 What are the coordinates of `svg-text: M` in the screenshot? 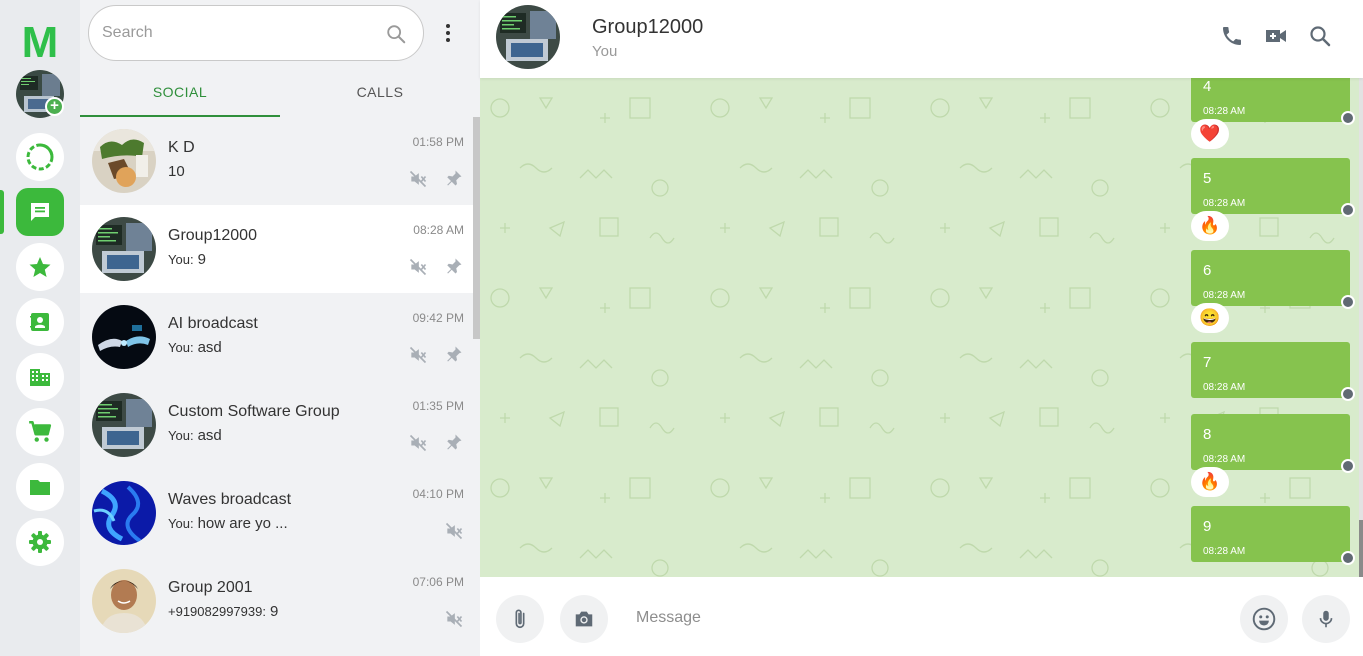 It's located at (40, 41).